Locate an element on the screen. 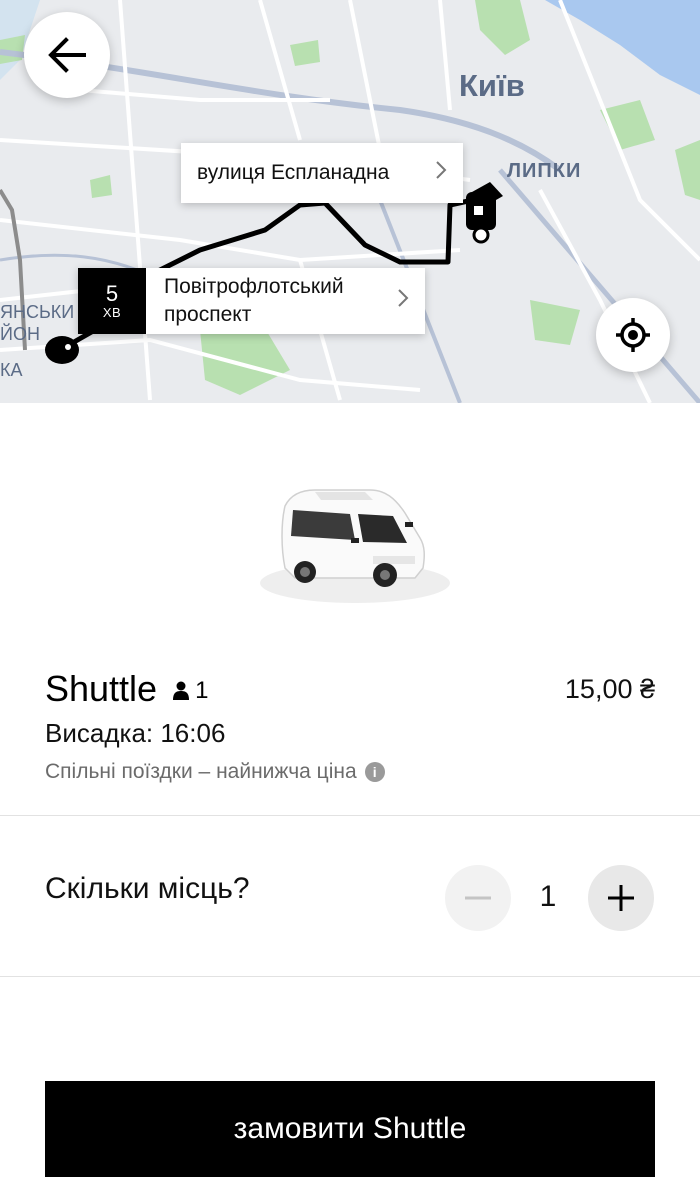 The image size is (700, 1200). minus-icon is located at coordinates (478, 898).